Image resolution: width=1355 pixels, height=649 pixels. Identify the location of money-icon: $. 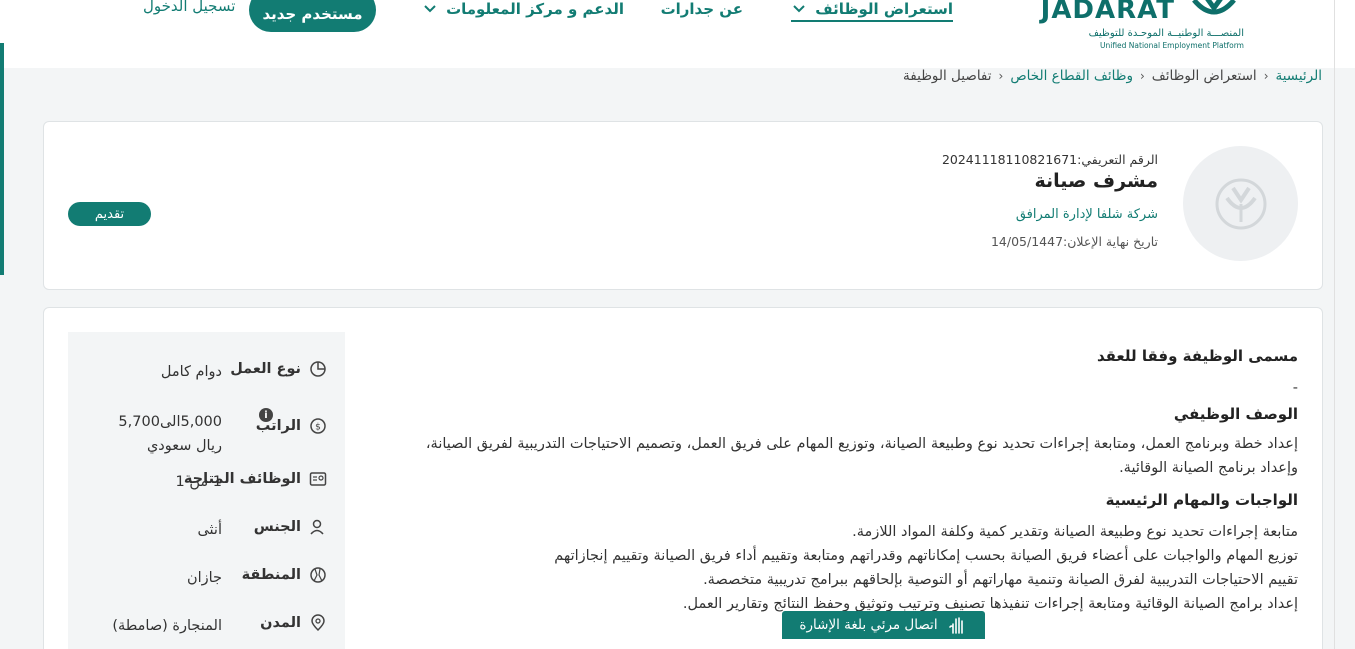
(318, 426).